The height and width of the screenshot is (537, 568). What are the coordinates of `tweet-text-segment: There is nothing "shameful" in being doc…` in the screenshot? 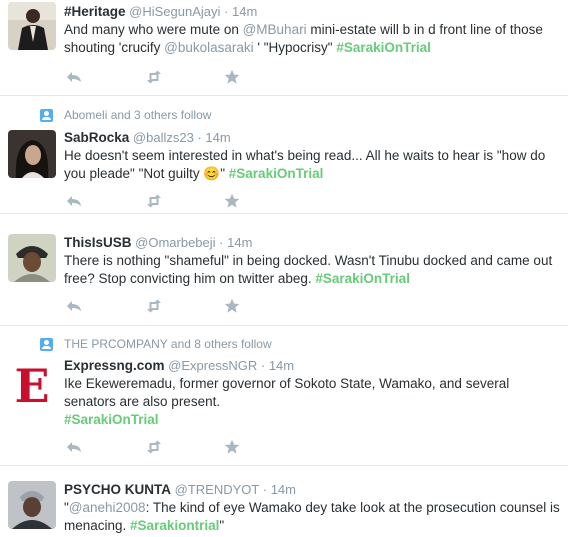 It's located at (308, 269).